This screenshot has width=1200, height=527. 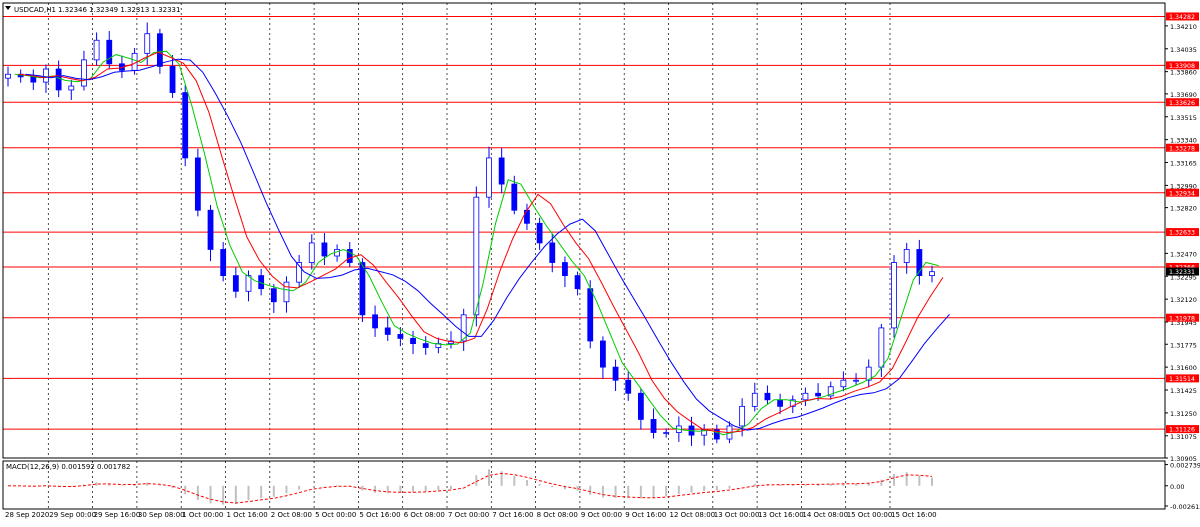 I want to click on x-tick-label: 15 Oct 16:00, so click(x=914, y=515).